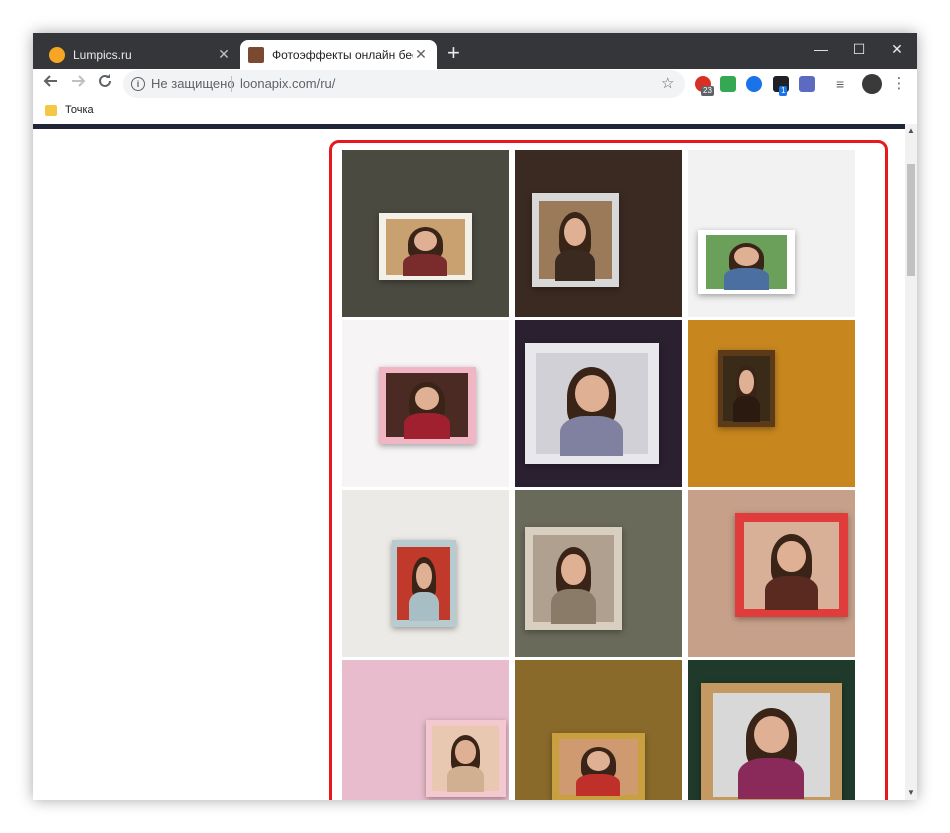 This screenshot has width=950, height=833. Describe the element at coordinates (231, 84) in the screenshot. I see `omnibox-divider` at that location.